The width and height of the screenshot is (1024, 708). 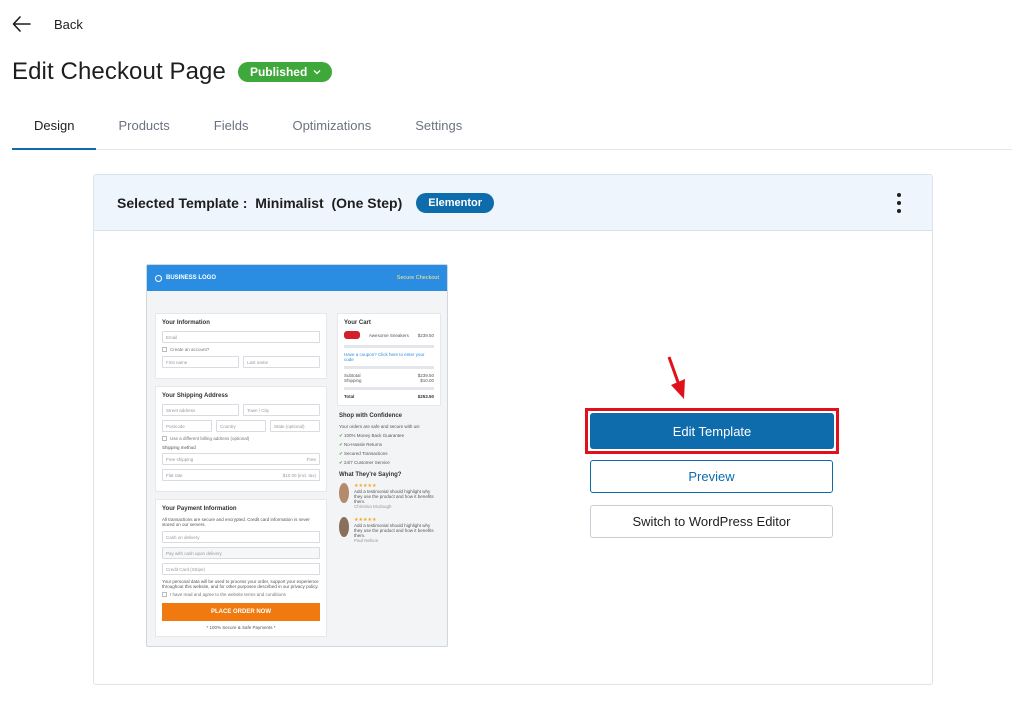 What do you see at coordinates (143, 129) in the screenshot?
I see `tab-products: Products` at bounding box center [143, 129].